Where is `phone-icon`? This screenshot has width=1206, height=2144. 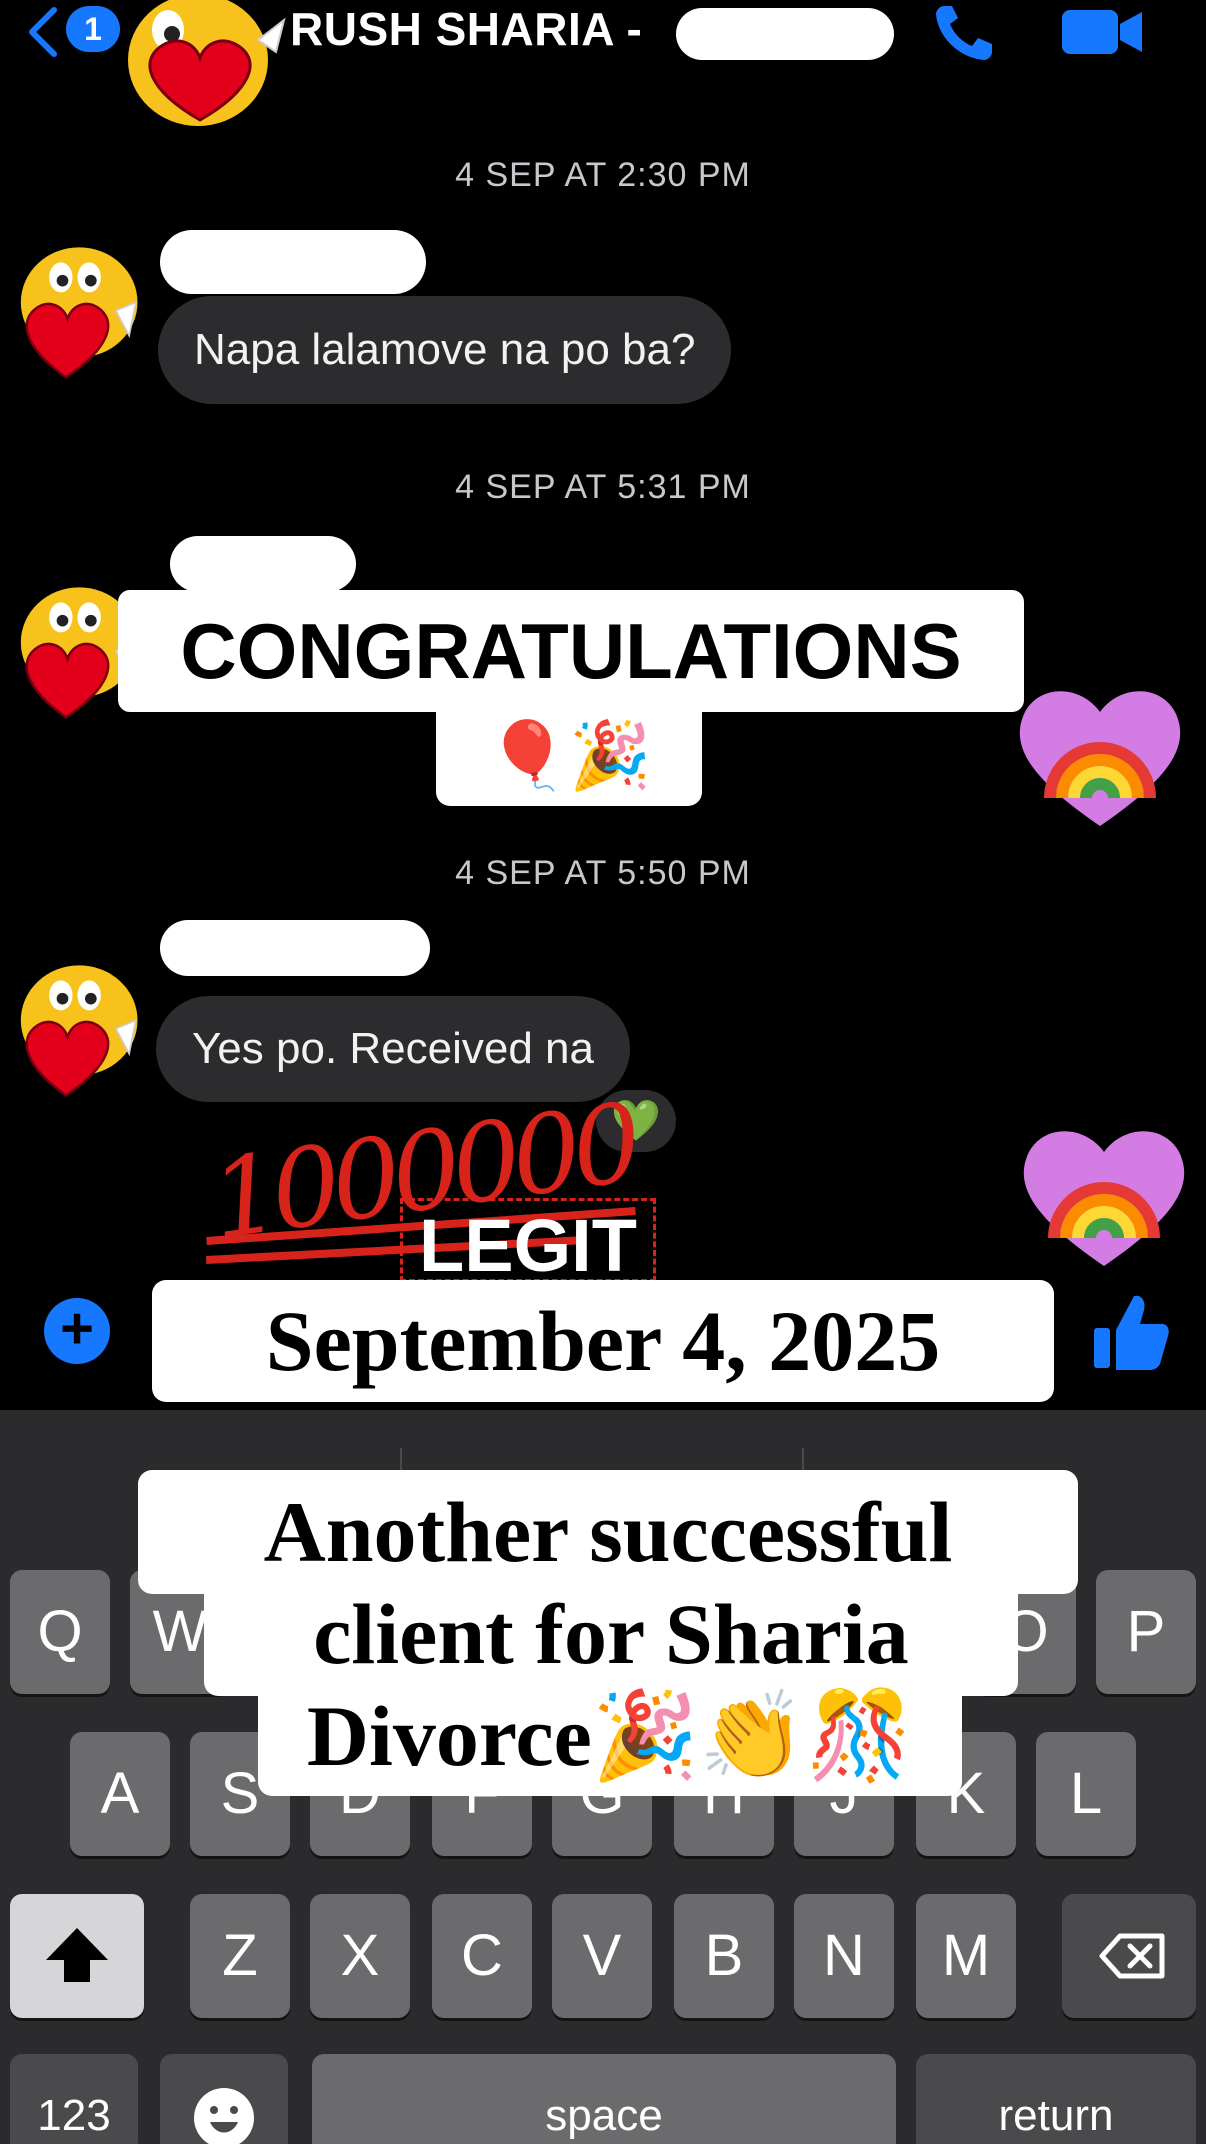
phone-icon is located at coordinates (966, 32).